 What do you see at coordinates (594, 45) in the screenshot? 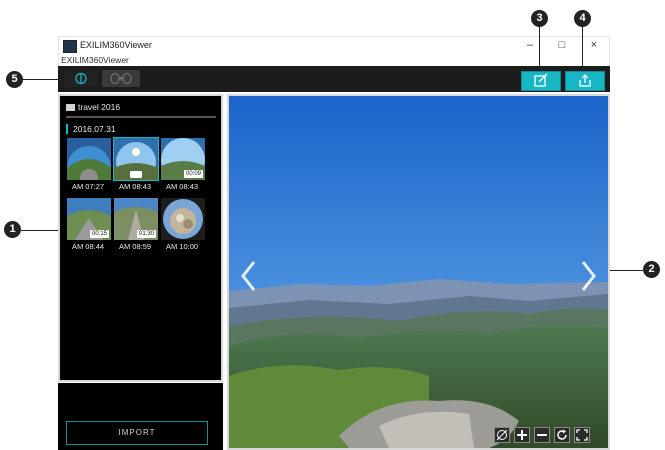
I see `close-button: ×` at bounding box center [594, 45].